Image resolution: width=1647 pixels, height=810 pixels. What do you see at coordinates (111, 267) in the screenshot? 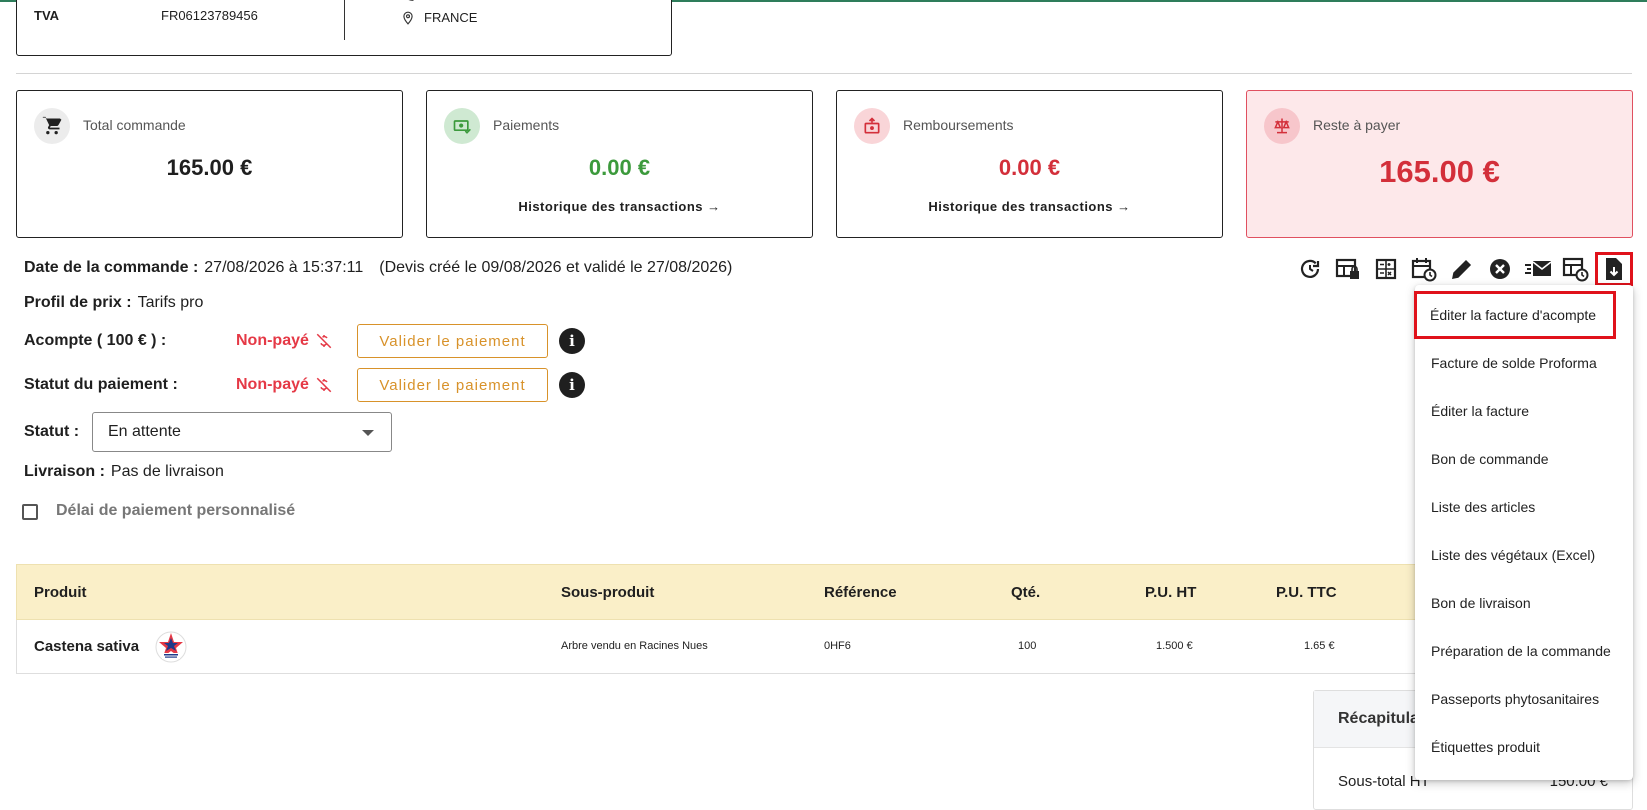
I see `order-date-label: Date de la commande :` at bounding box center [111, 267].